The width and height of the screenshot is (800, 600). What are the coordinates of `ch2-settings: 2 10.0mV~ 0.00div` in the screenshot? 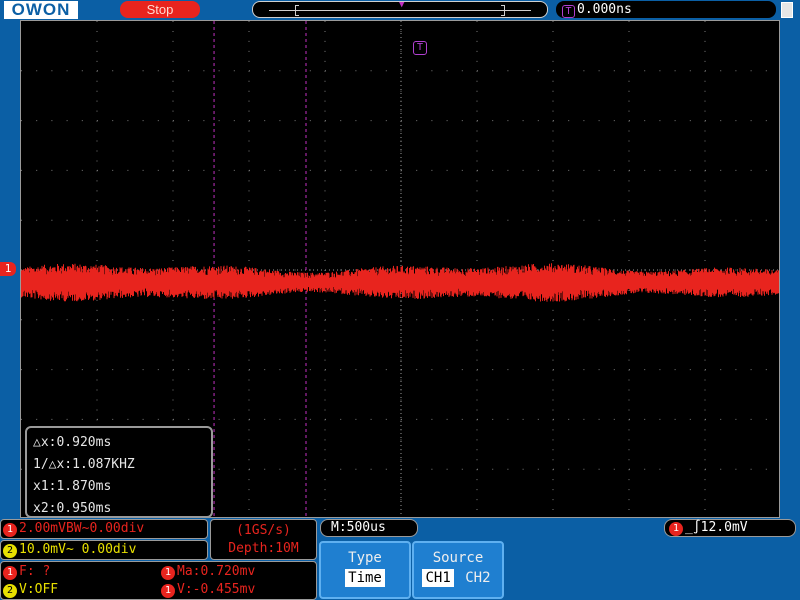 It's located at (104, 550).